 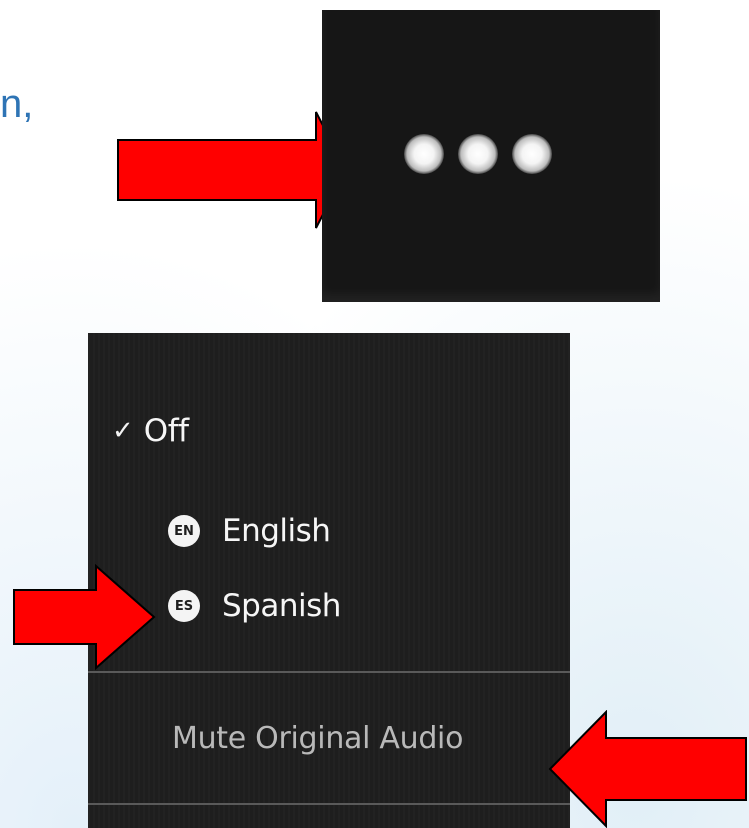 What do you see at coordinates (232, 170) in the screenshot?
I see `pointer-arrow-more` at bounding box center [232, 170].